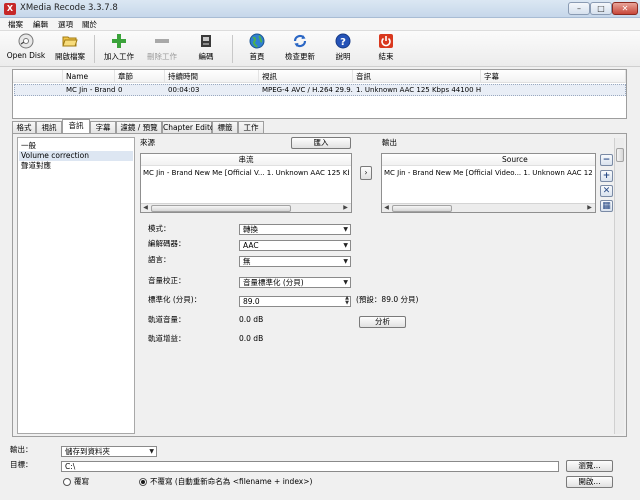  I want to click on open-file-button: 開啟檔案, so click(70, 49).